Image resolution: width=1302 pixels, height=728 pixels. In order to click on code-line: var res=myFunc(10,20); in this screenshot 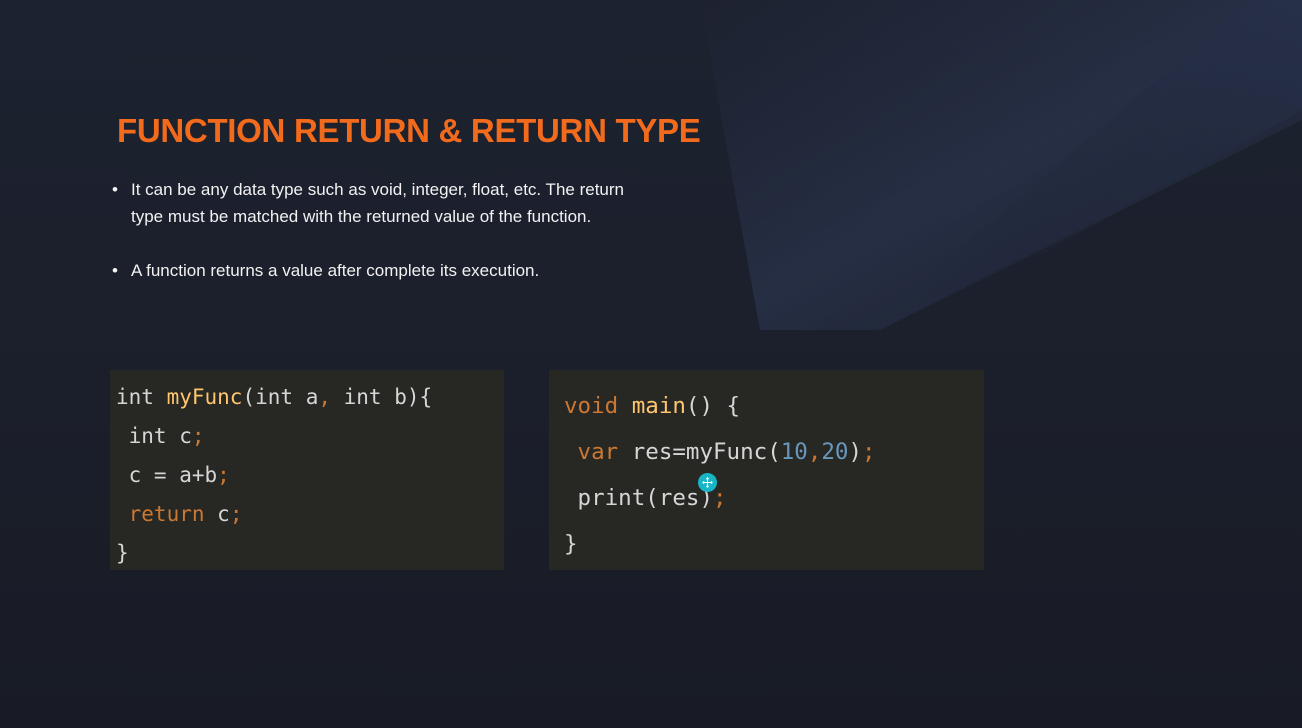, I will do `click(774, 452)`.